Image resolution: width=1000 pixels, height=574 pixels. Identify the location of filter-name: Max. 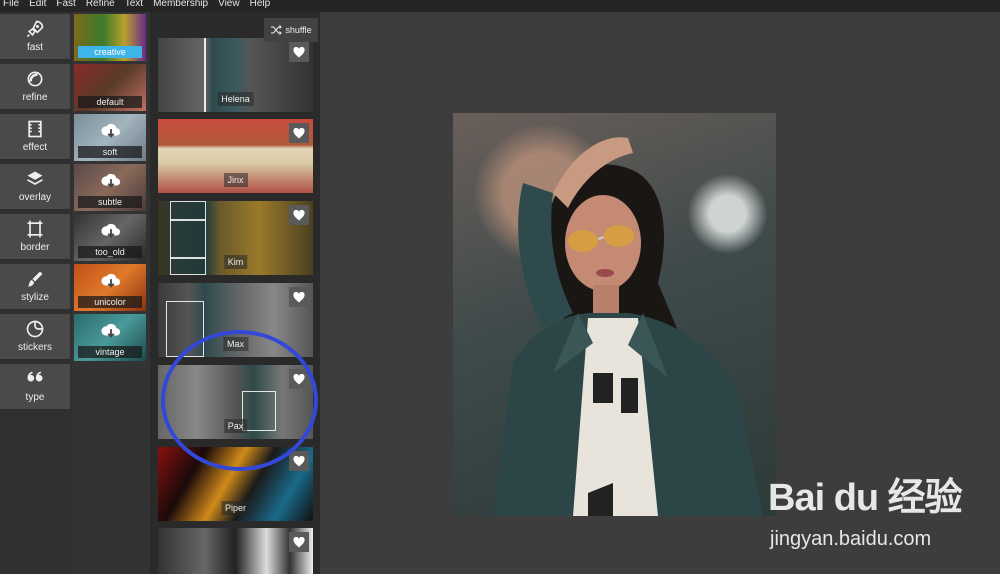
(235, 344).